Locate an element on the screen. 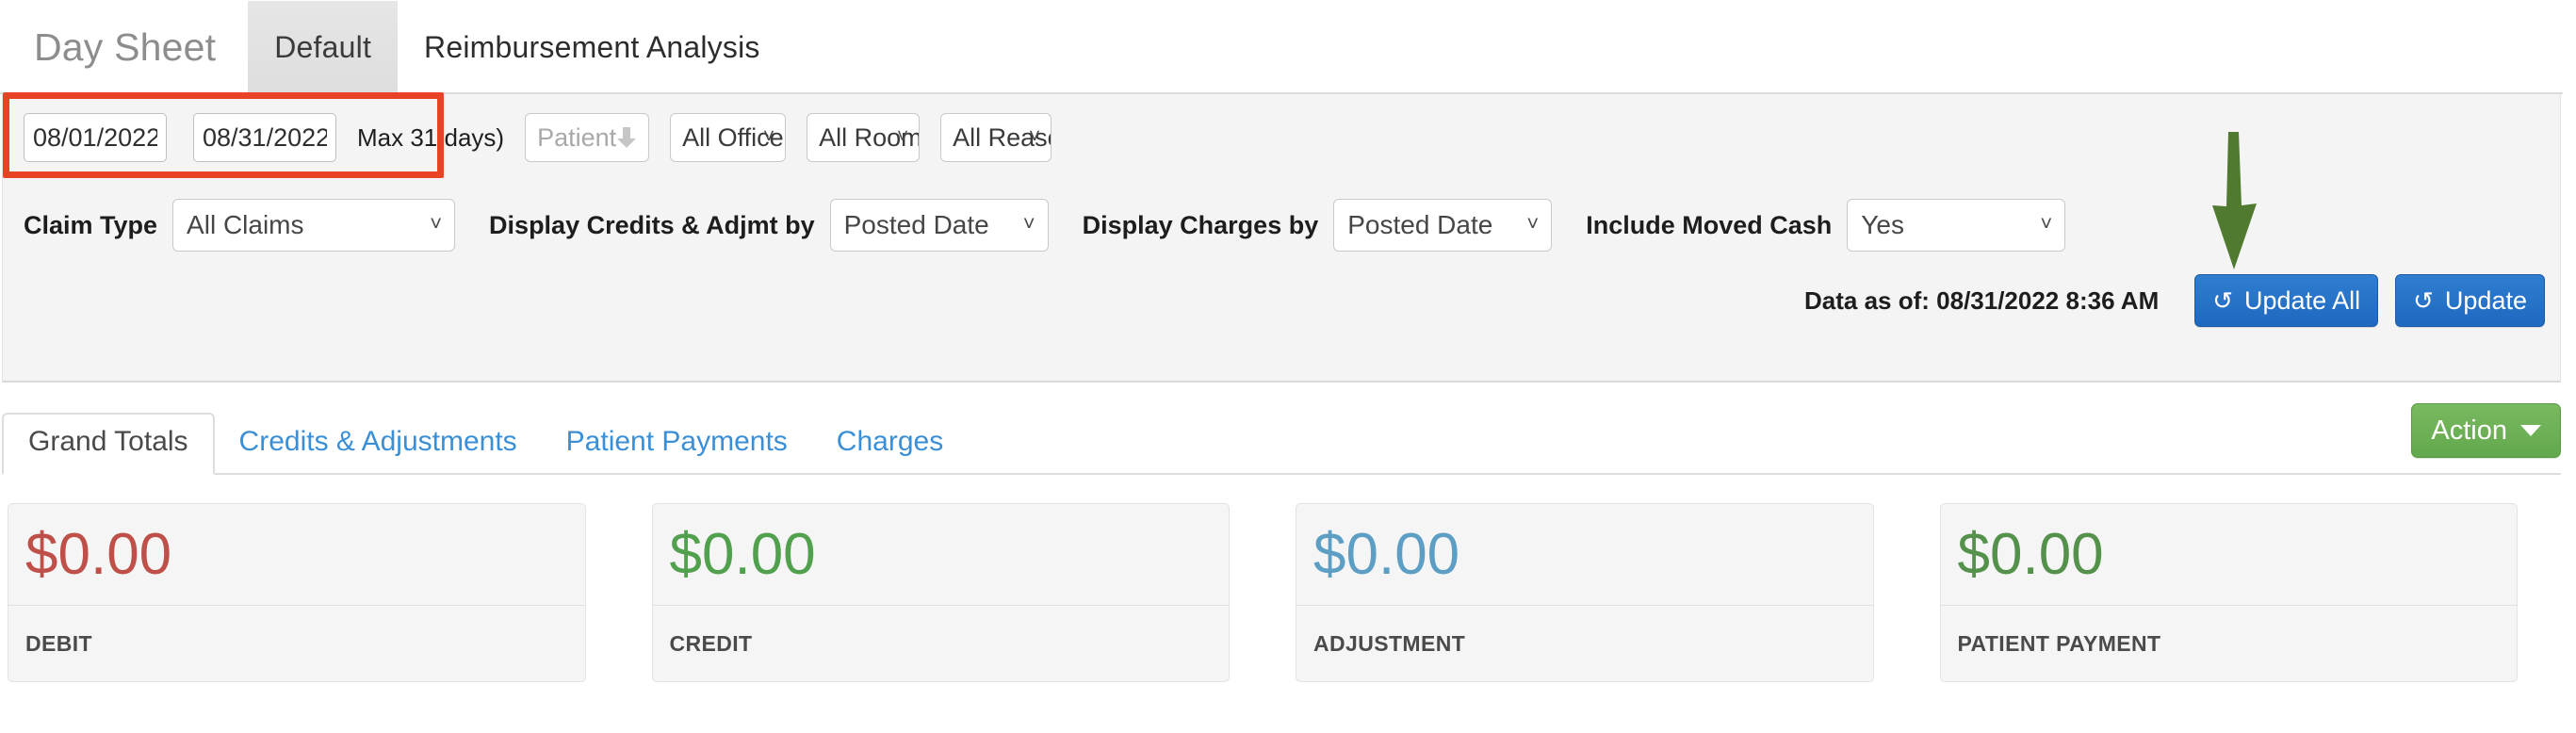  tab-default: Default is located at coordinates (323, 47).